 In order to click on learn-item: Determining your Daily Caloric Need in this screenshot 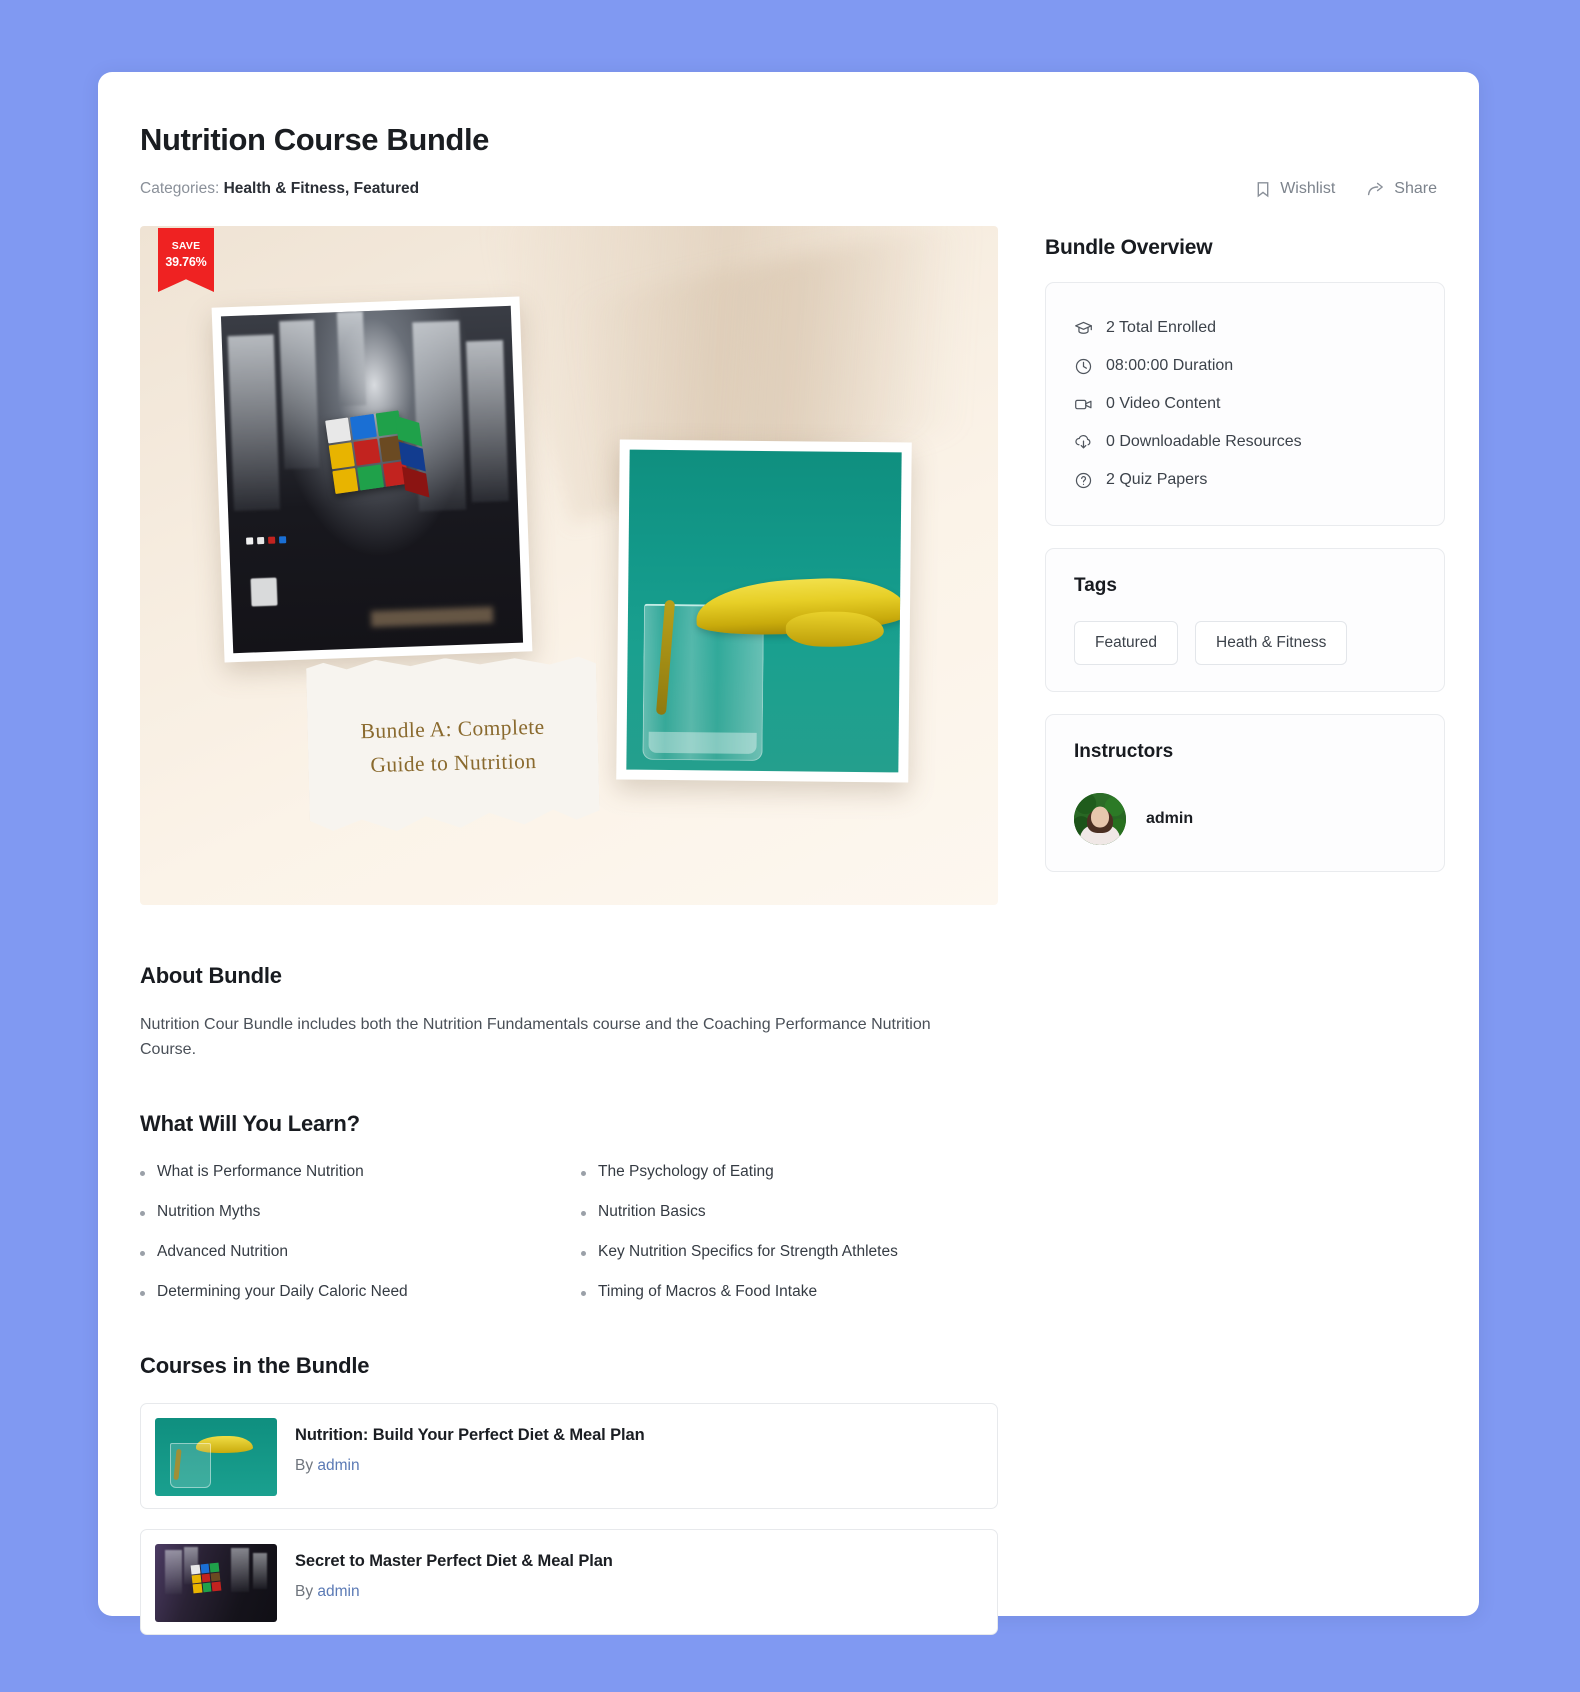, I will do `click(348, 1292)`.